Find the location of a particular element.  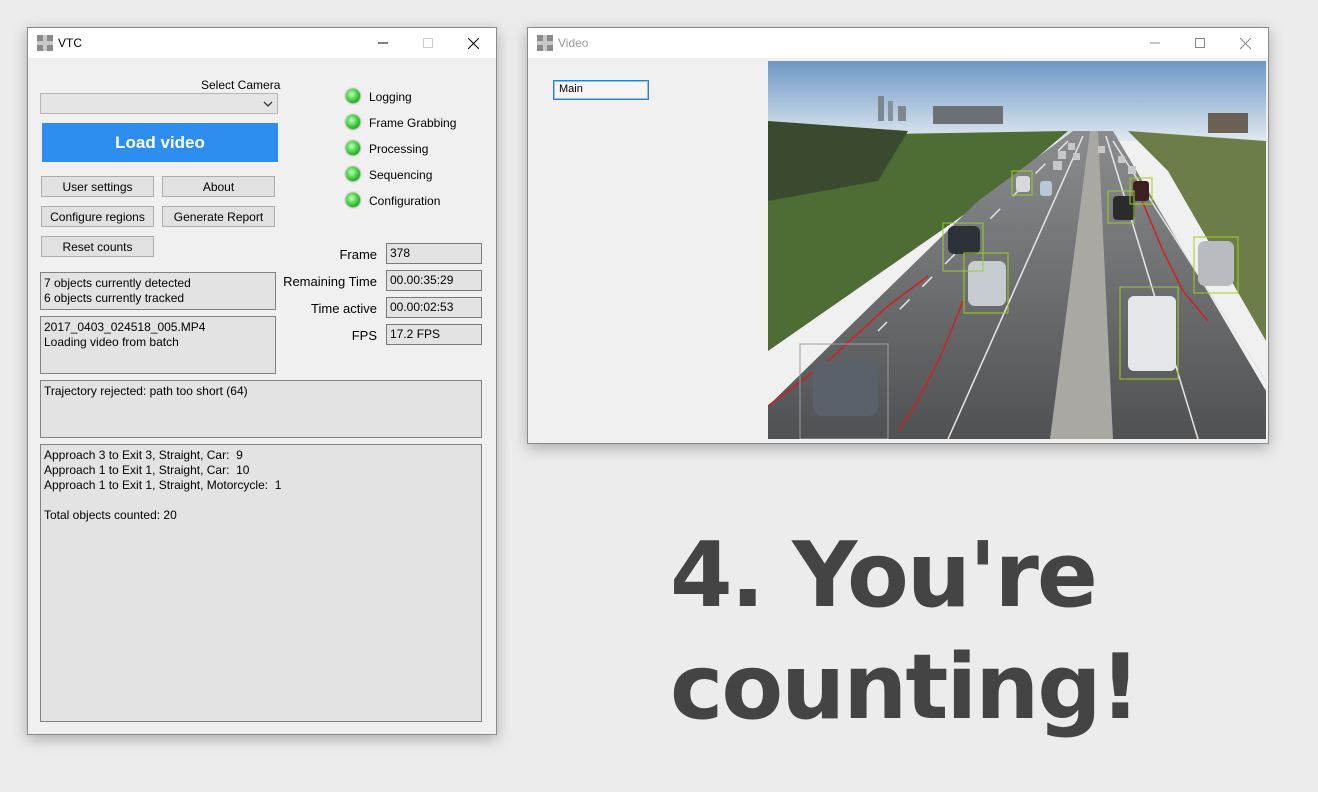

time-active-value: 00.00:02:53 is located at coordinates (434, 307).